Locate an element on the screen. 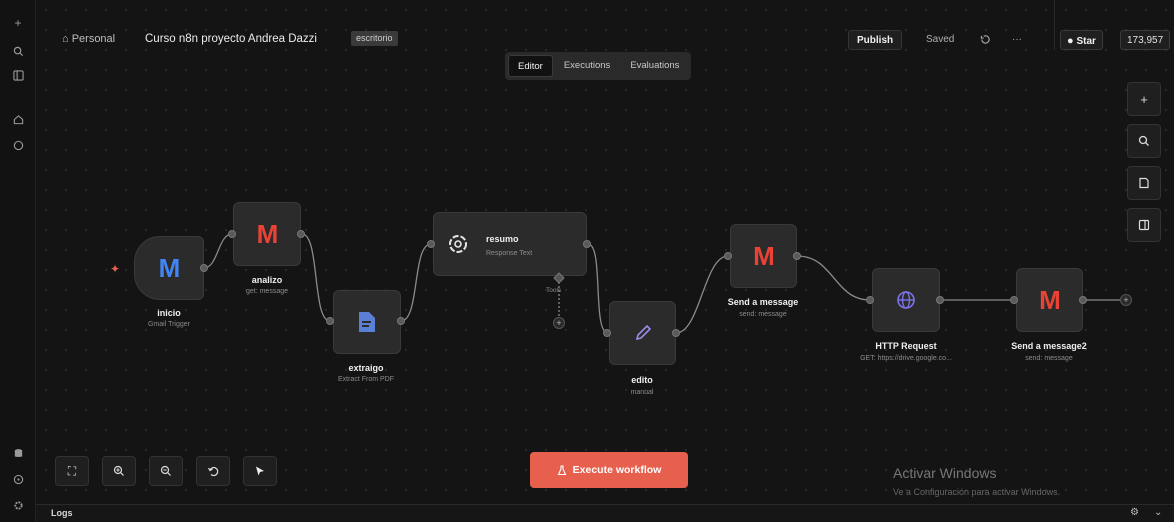  node-subtitle: get: message is located at coordinates (267, 291).